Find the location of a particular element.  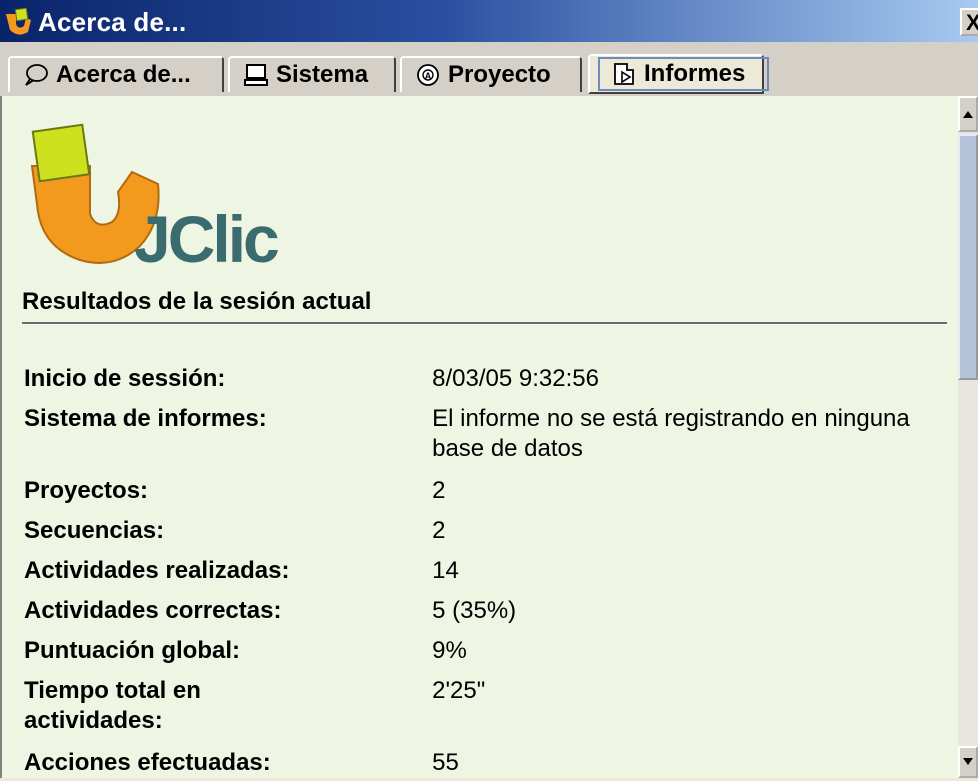

row-label: Proyectos: is located at coordinates (86, 490).